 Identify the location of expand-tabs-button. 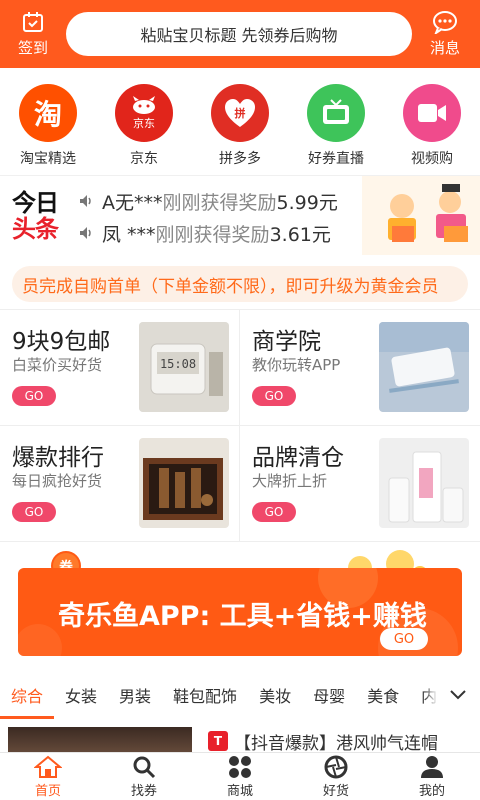
(458, 695).